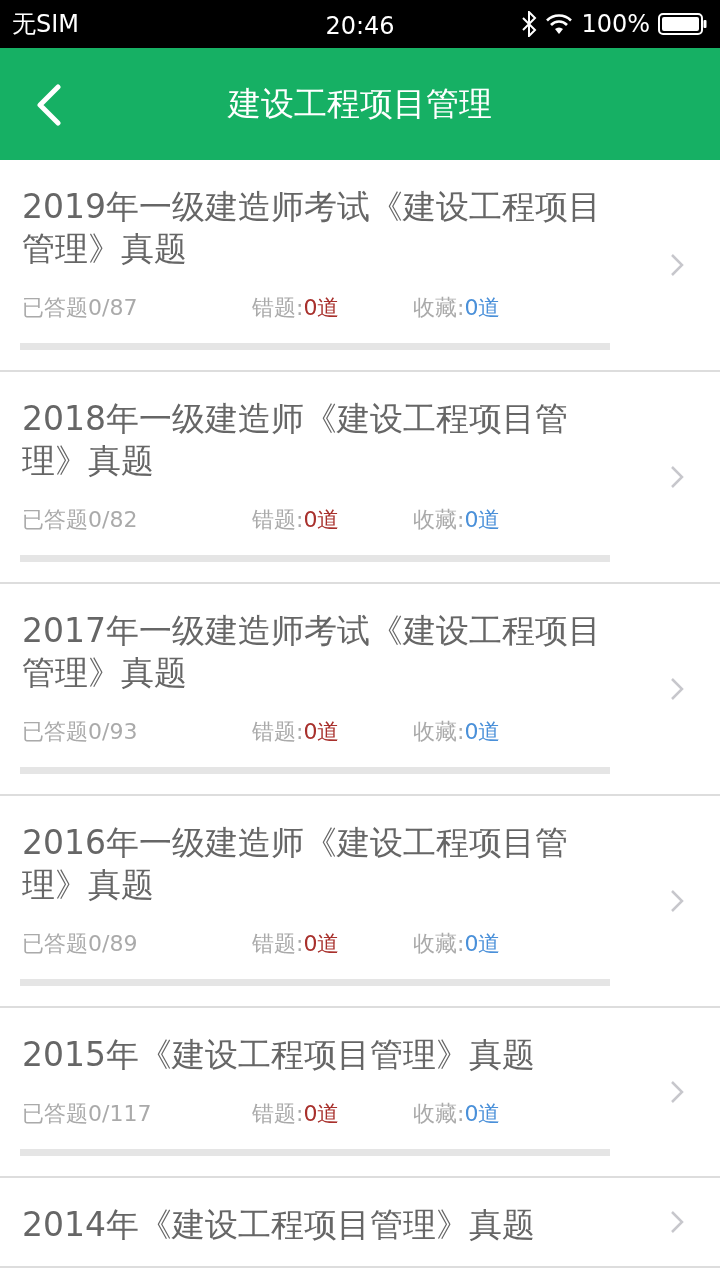 The width and height of the screenshot is (720, 1280). I want to click on answered-count: 已答题0/87, so click(80, 308).